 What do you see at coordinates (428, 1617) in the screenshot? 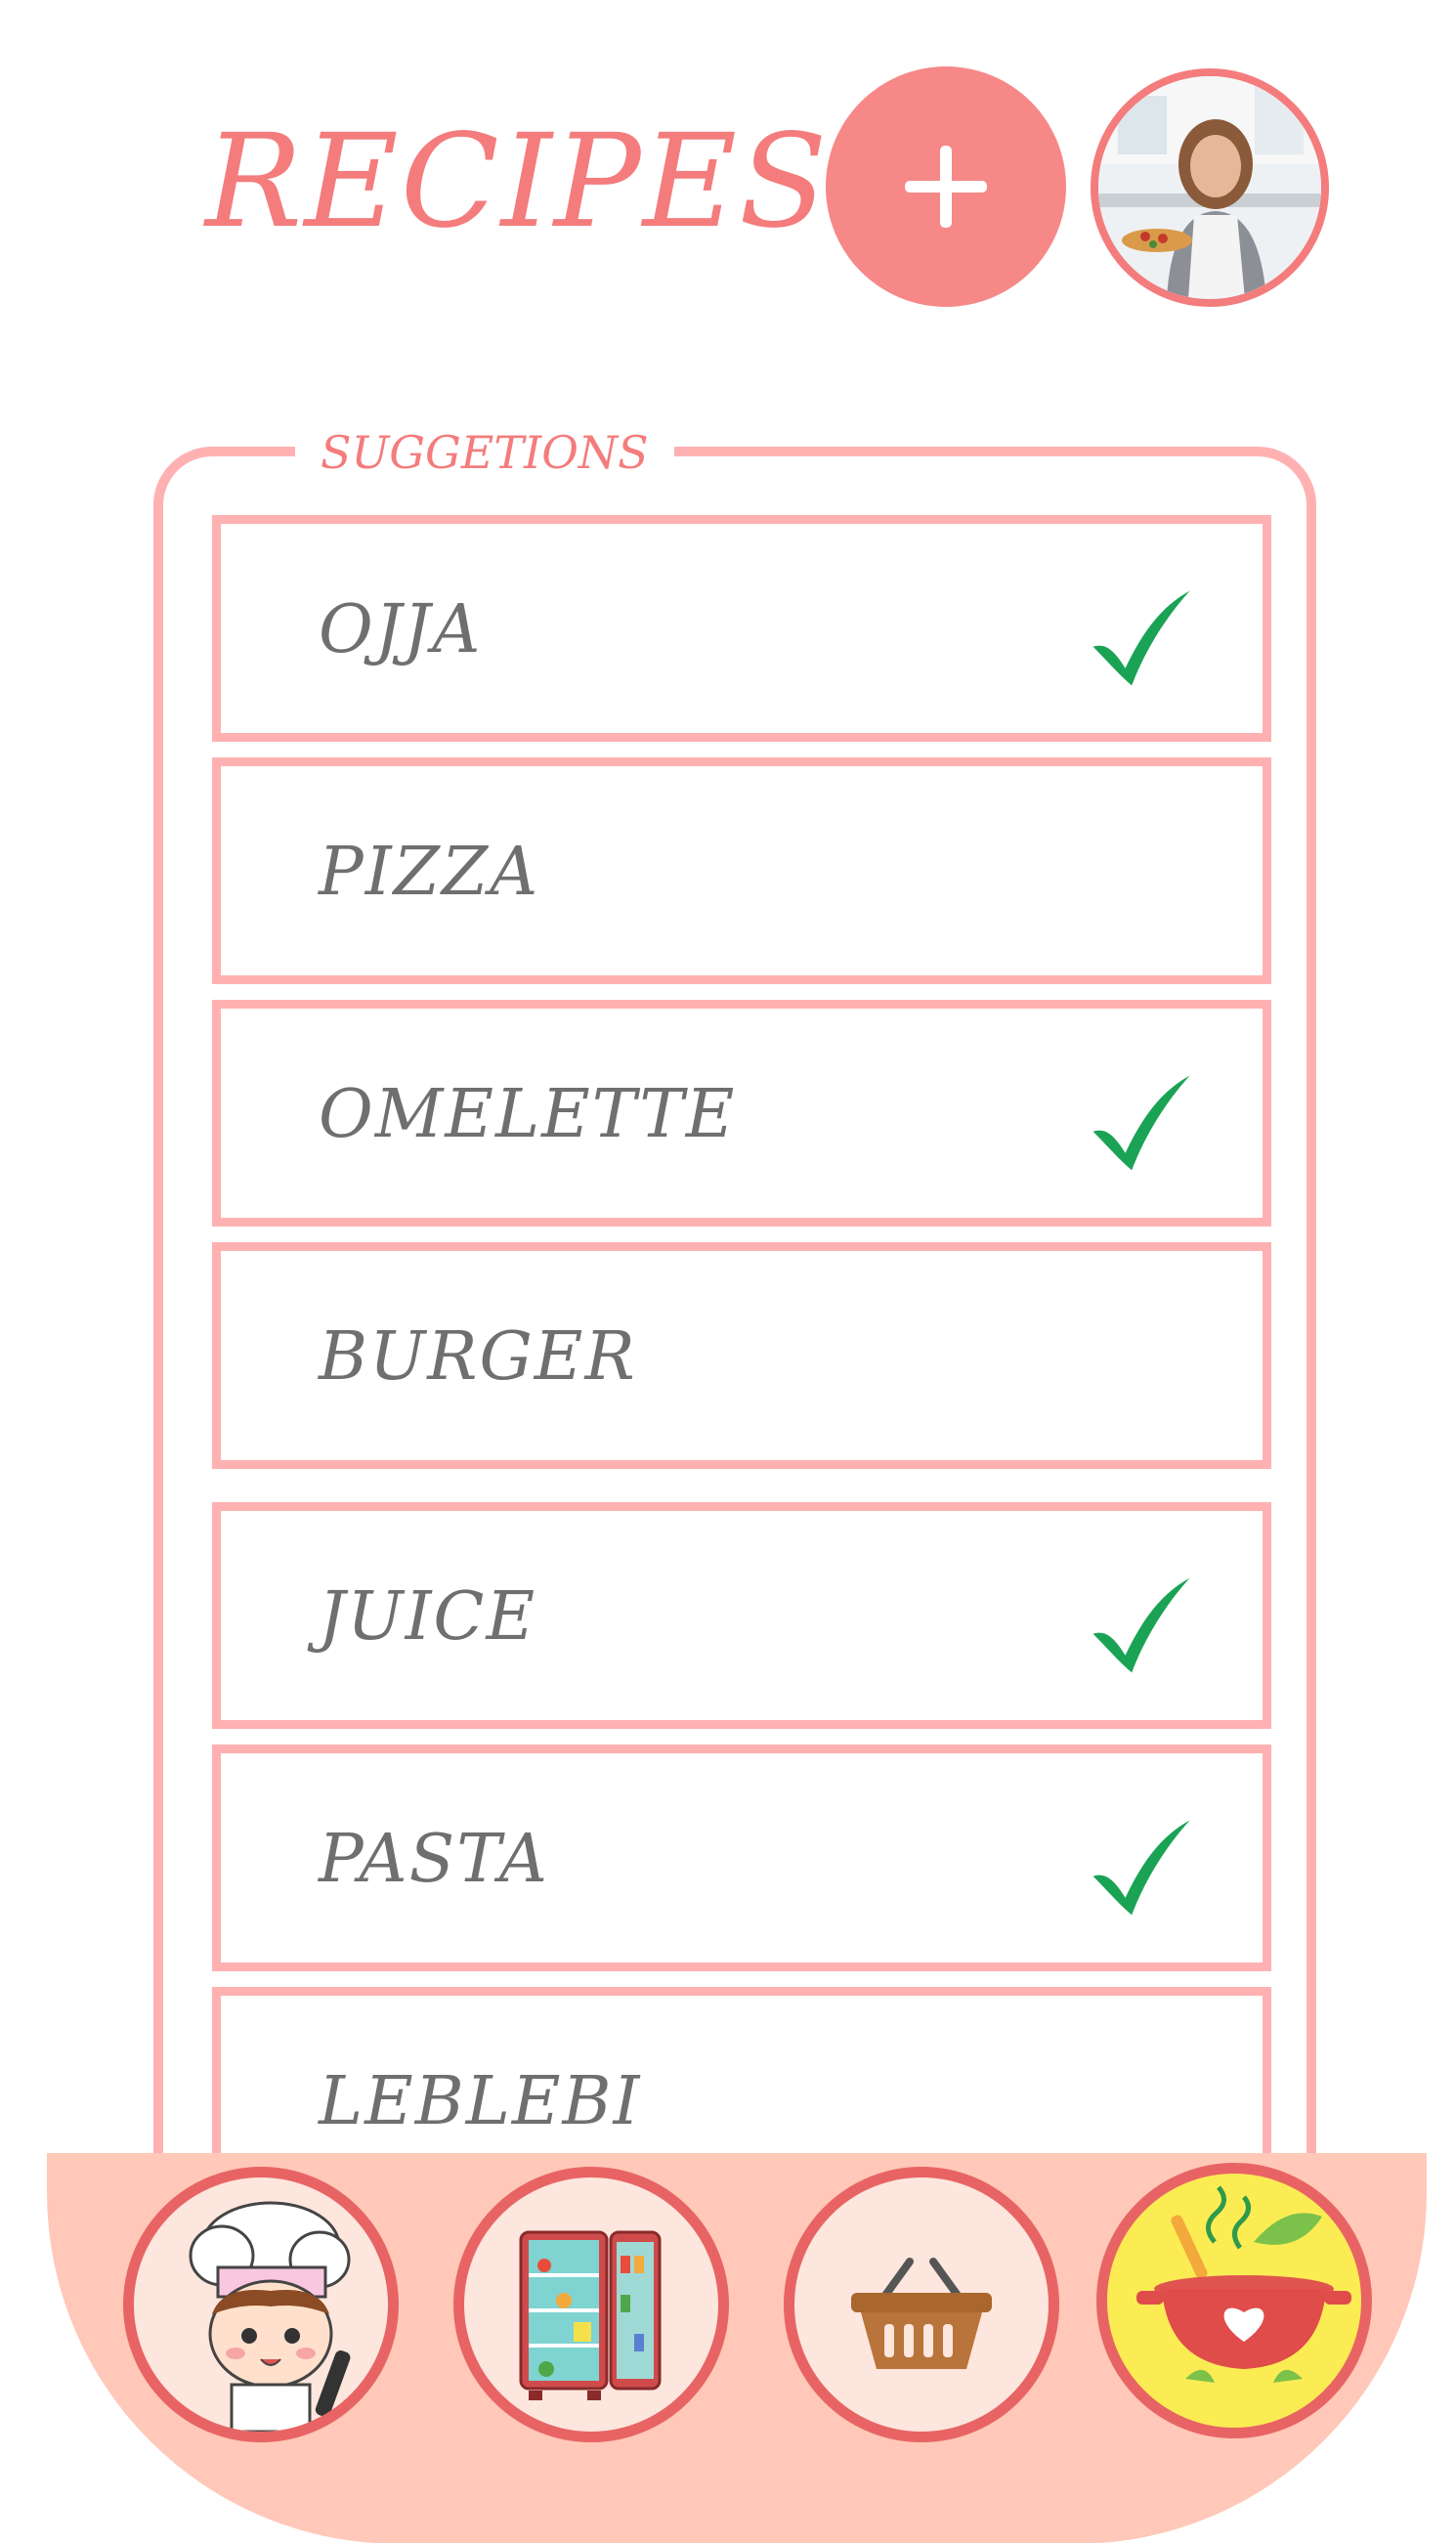
I see `list-item-label: JUICE` at bounding box center [428, 1617].